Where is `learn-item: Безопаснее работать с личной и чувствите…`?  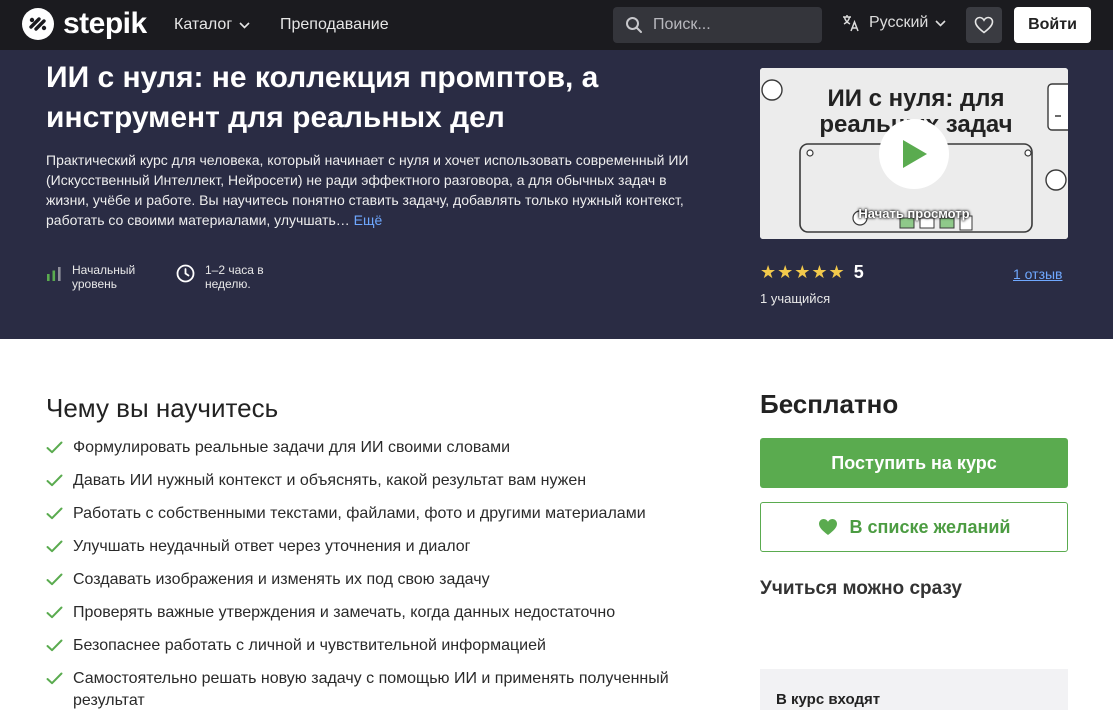
learn-item: Безопаснее работать с личной и чувствите… is located at coordinates (376, 646).